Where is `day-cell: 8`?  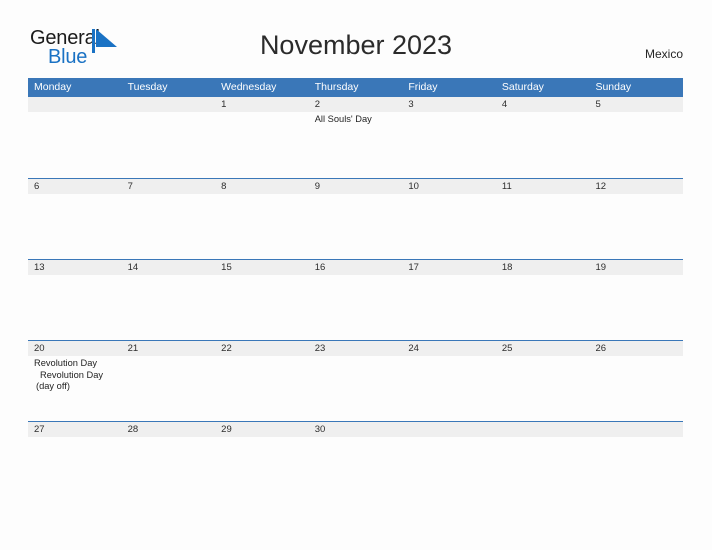
day-cell: 8 is located at coordinates (262, 219).